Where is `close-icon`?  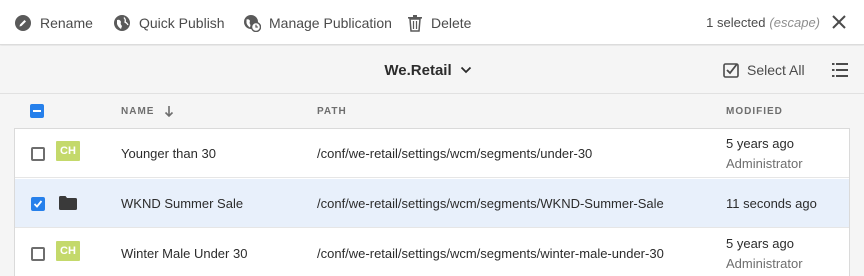 close-icon is located at coordinates (839, 22).